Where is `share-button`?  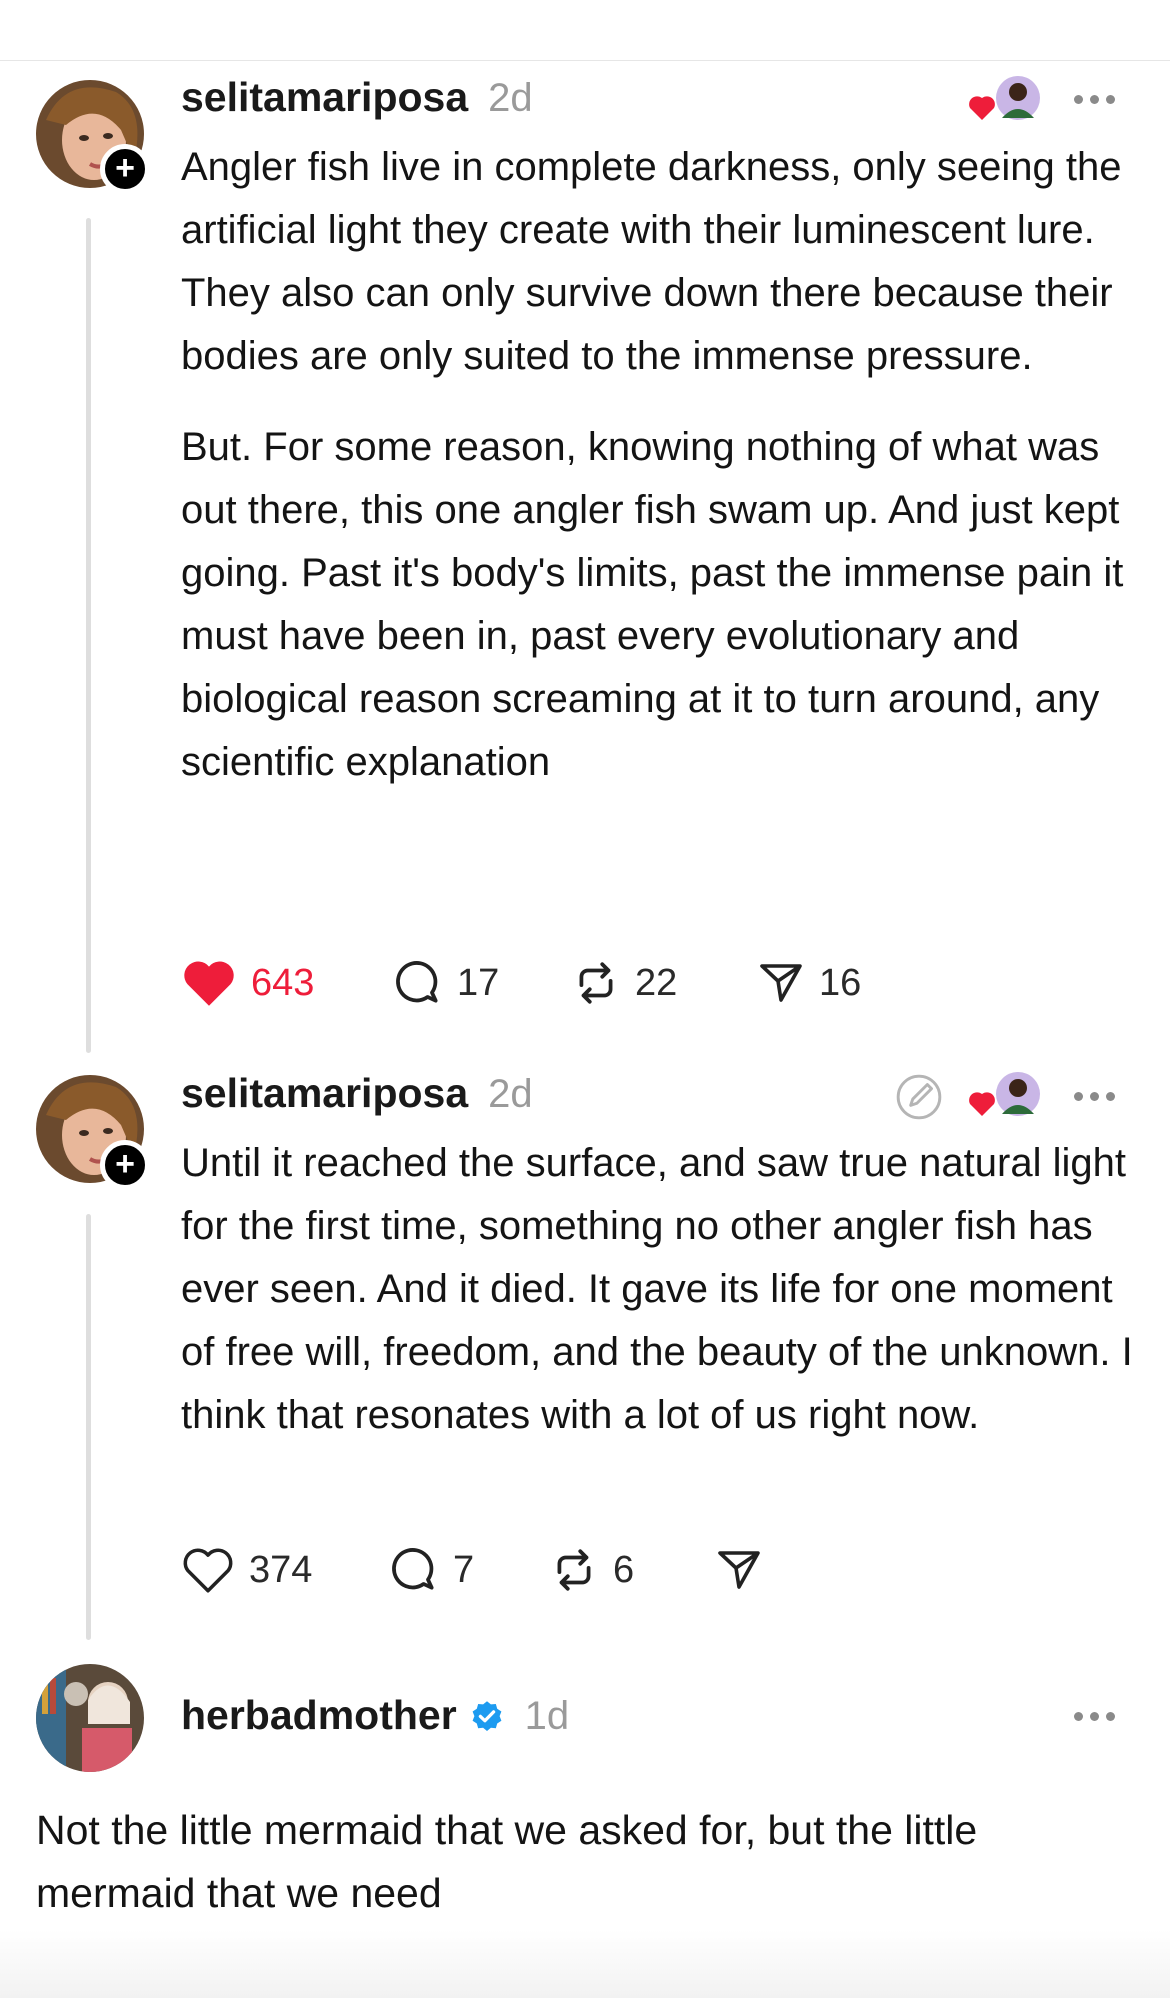 share-button is located at coordinates (739, 1570).